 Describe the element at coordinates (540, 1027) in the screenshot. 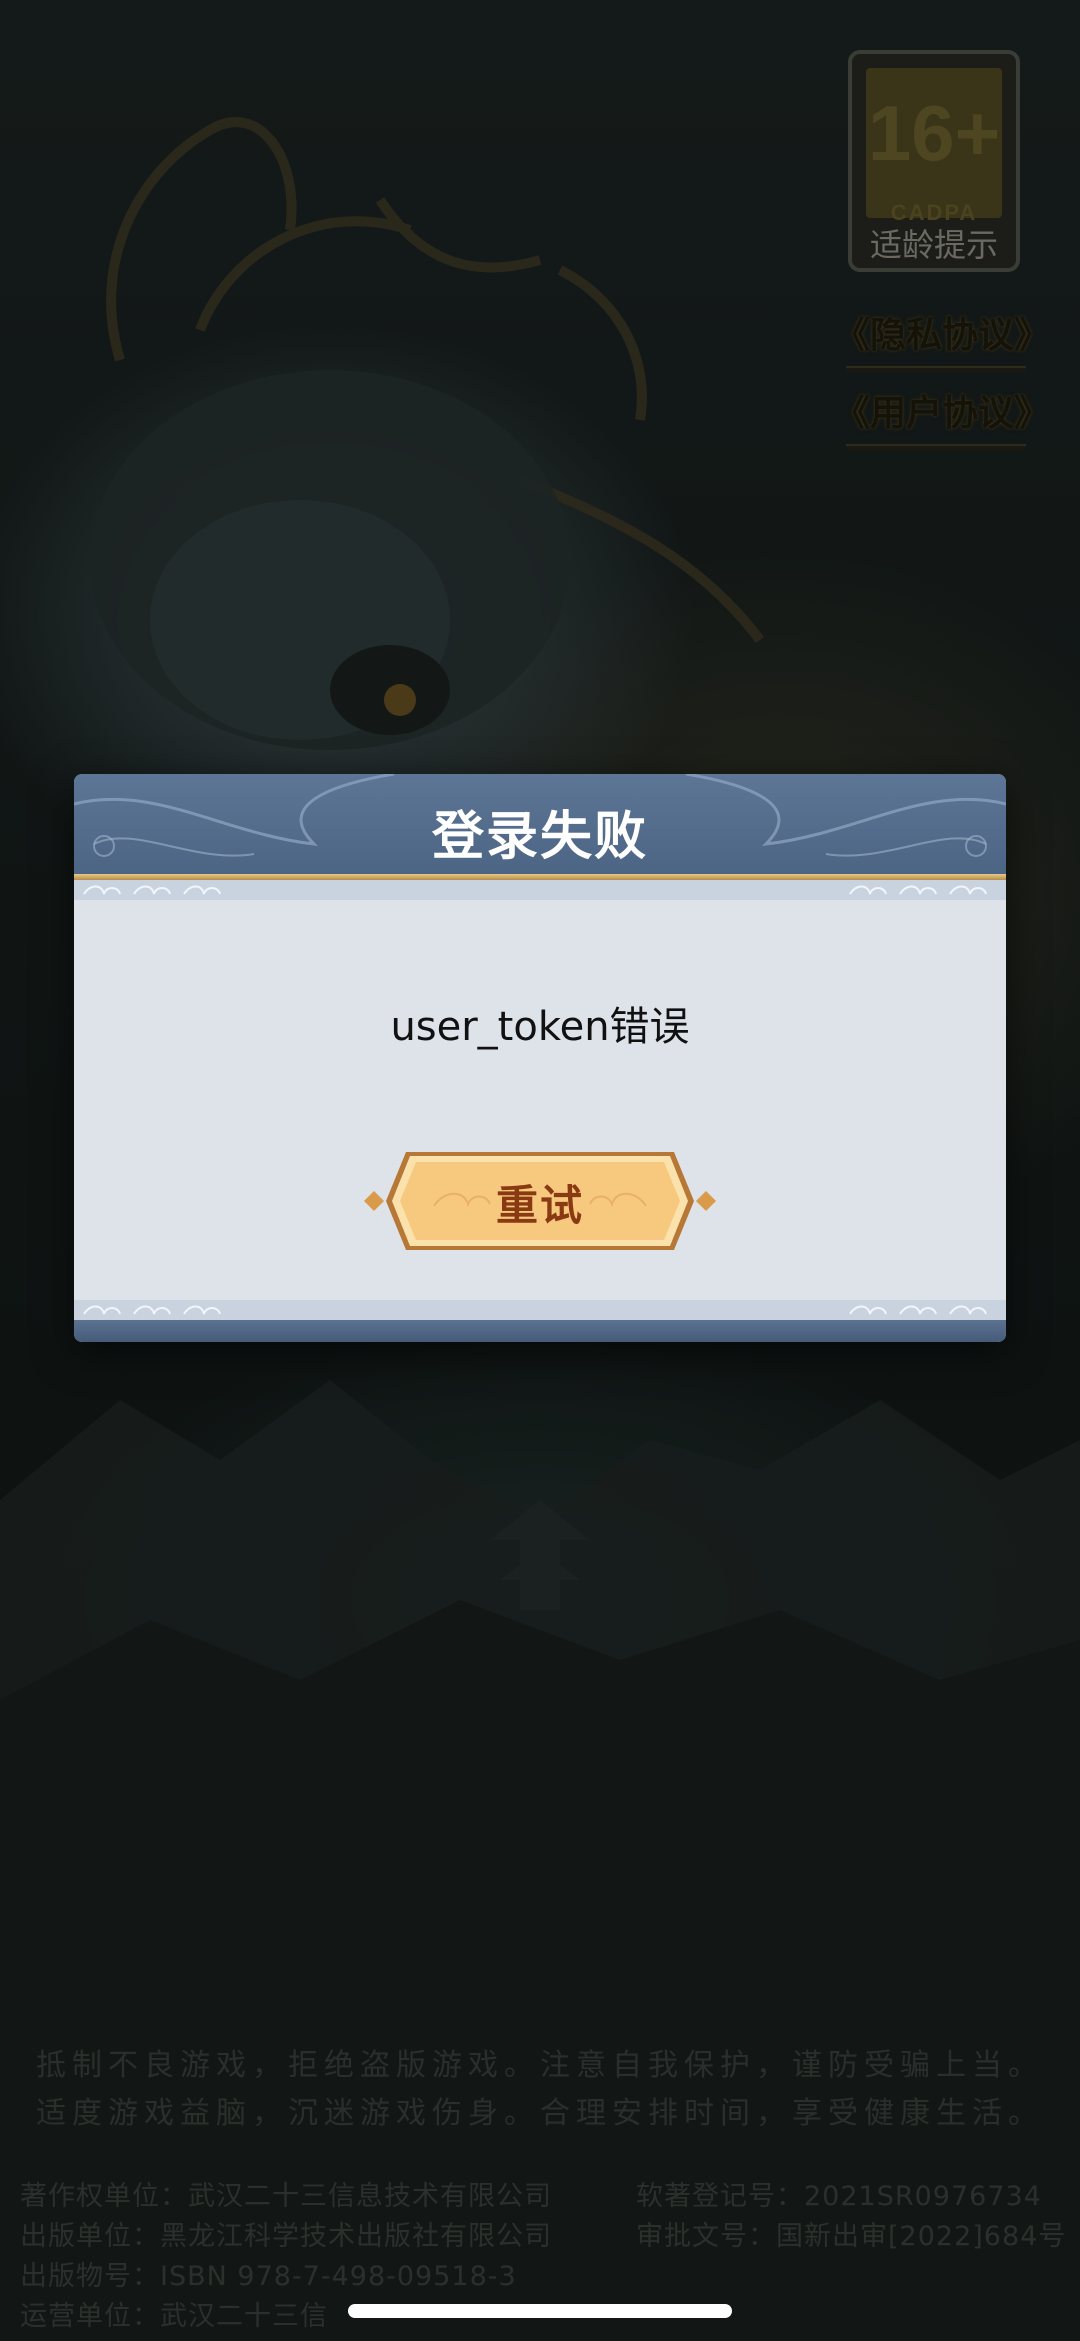

I see `dialog-message: user_token错误` at that location.